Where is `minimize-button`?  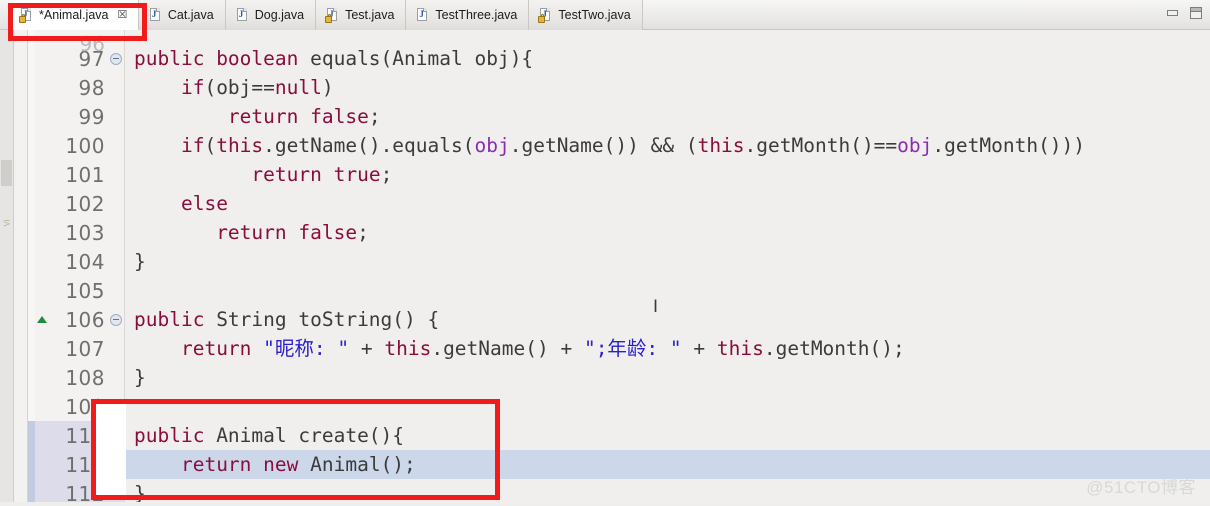 minimize-button is located at coordinates (1172, 13).